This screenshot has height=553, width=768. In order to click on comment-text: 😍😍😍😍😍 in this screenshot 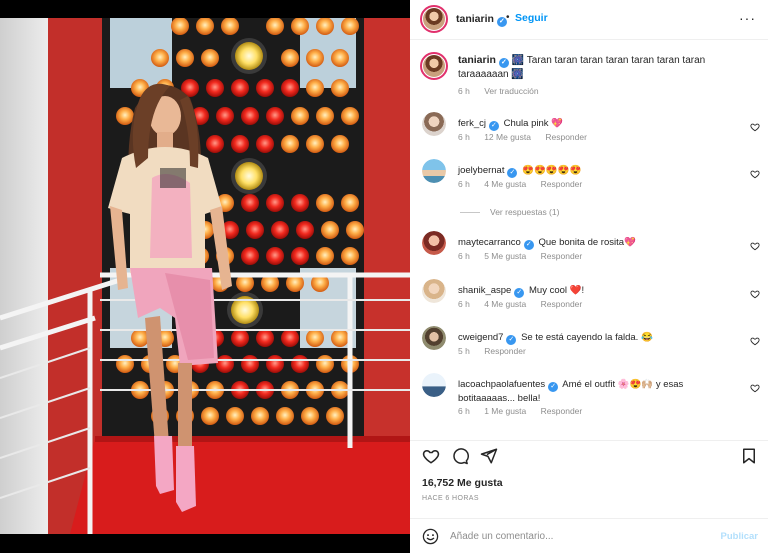, I will do `click(552, 170)`.